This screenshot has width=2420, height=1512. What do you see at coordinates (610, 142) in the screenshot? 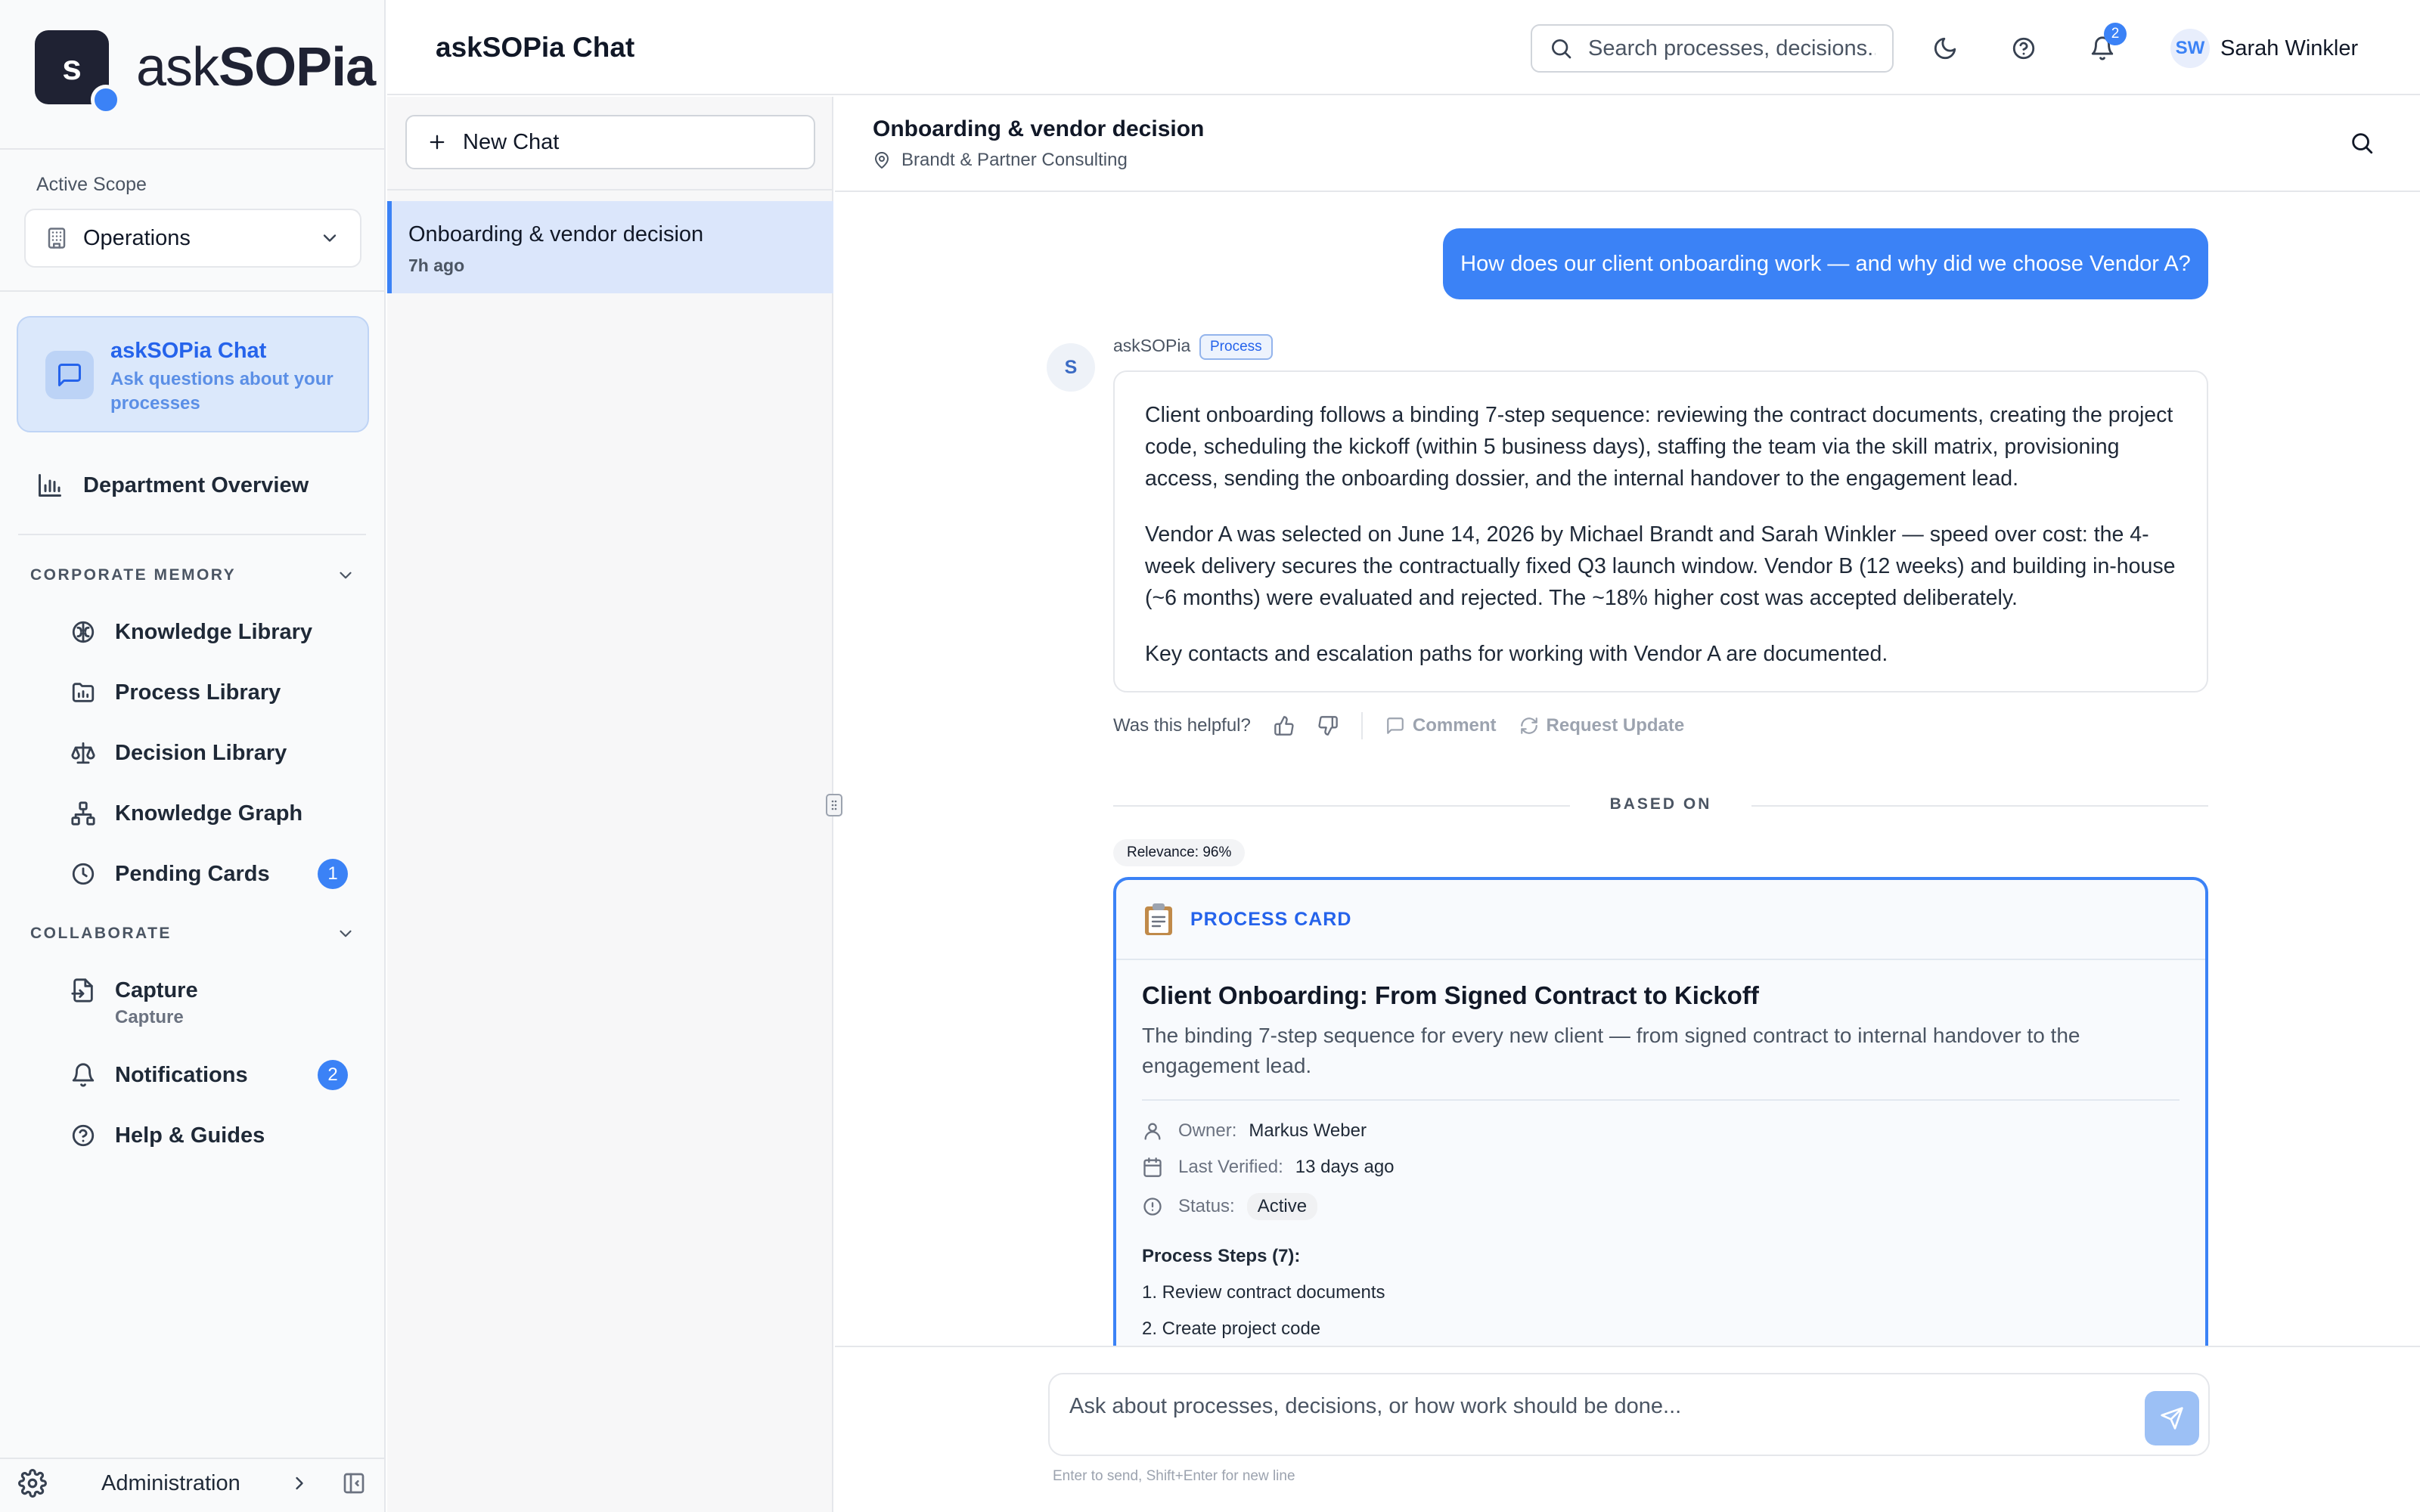
I see `new-chat-button: New Chat` at bounding box center [610, 142].